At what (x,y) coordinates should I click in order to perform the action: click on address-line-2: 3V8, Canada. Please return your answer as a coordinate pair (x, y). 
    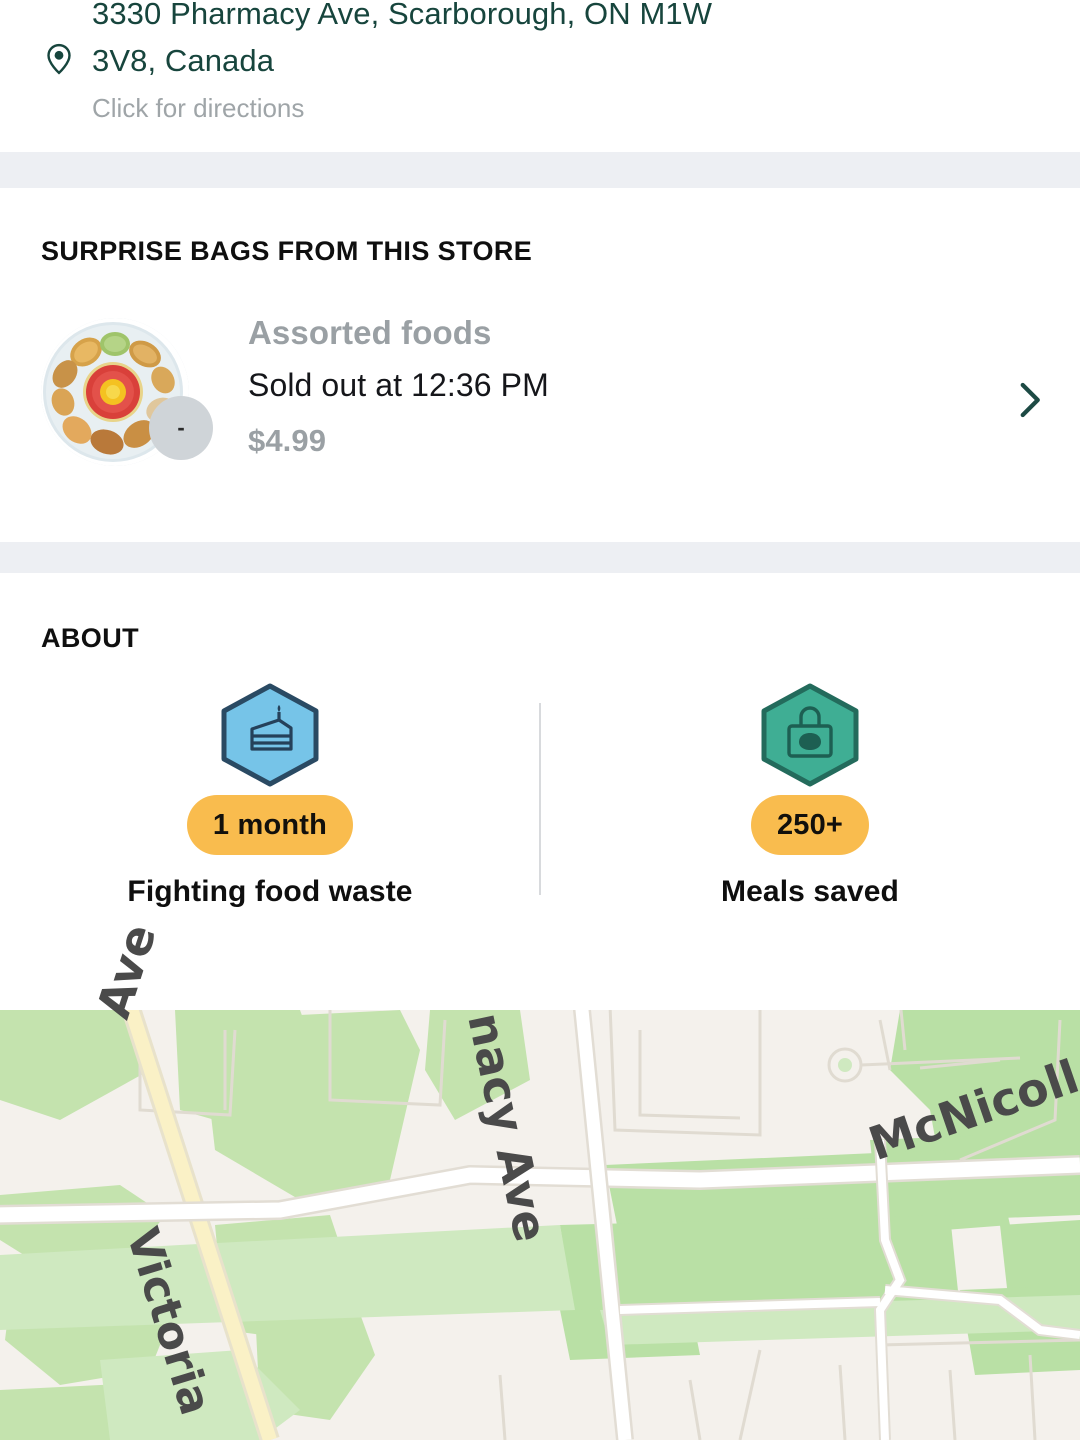
    Looking at the image, I should click on (183, 60).